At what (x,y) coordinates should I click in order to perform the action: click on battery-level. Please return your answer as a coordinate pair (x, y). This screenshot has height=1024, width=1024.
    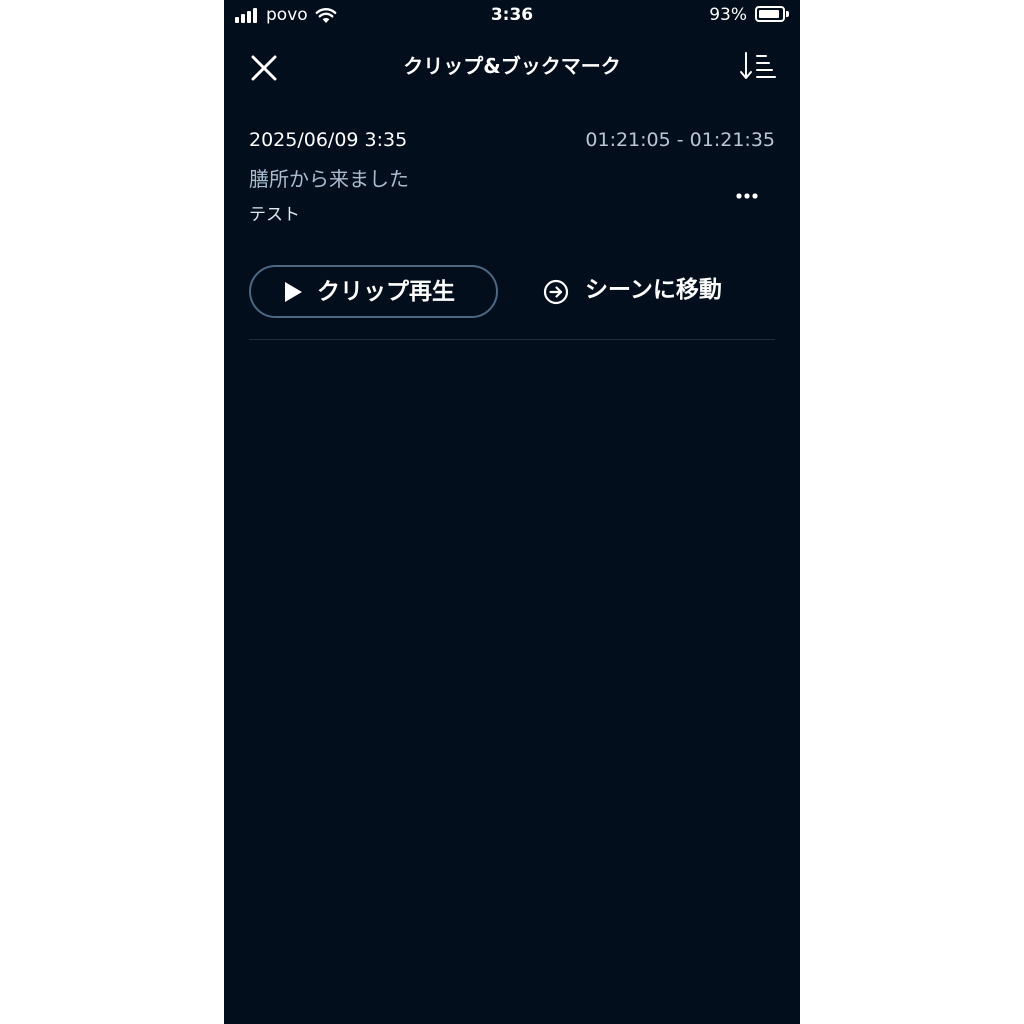
    Looking at the image, I should click on (769, 14).